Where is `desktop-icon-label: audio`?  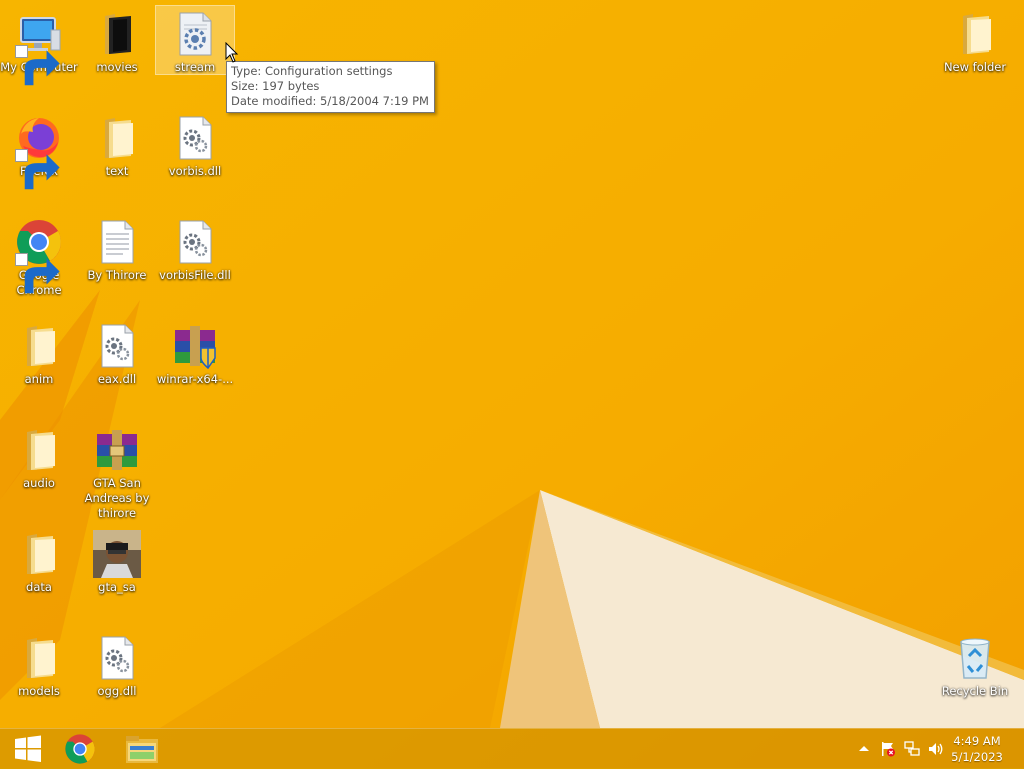
desktop-icon-label: audio is located at coordinates (39, 483).